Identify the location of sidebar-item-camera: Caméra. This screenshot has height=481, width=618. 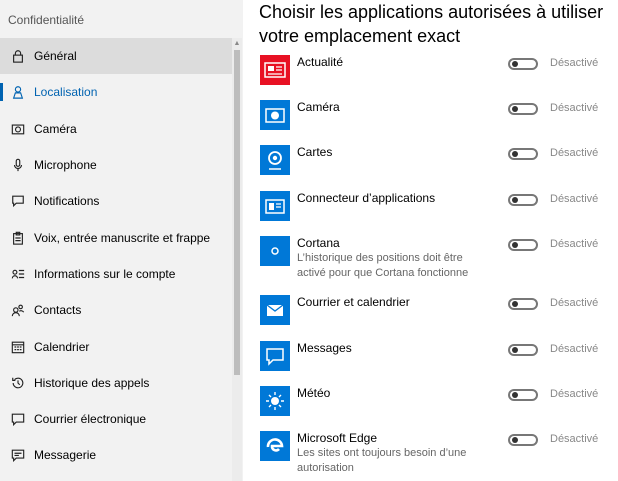
(116, 129).